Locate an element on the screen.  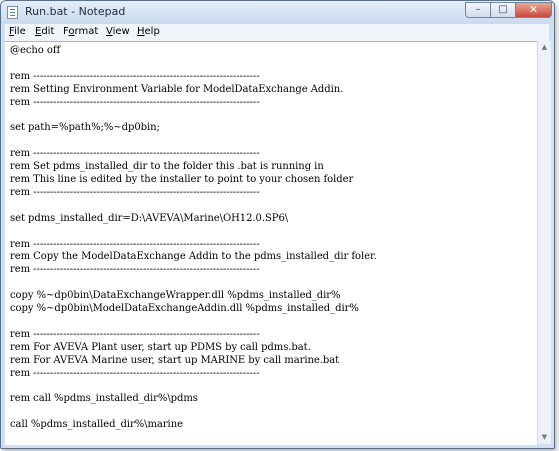
vertical-scrollbar: ▲ ▼ is located at coordinates (544, 242).